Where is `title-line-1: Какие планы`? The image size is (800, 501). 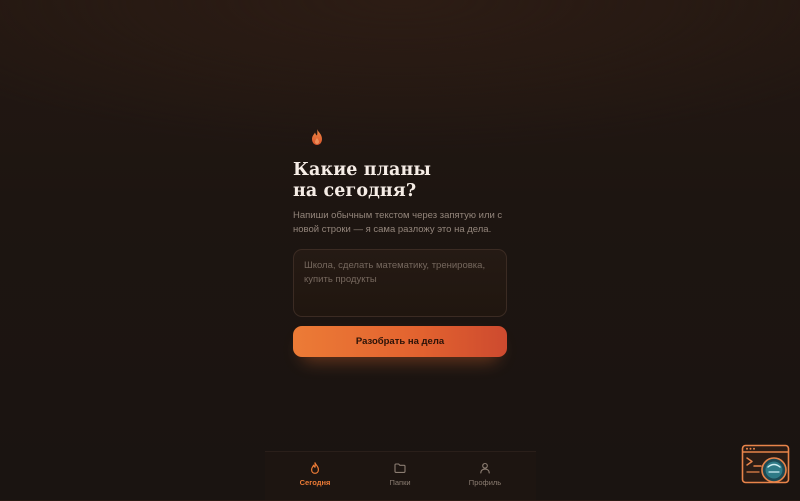 title-line-1: Какие планы is located at coordinates (362, 170).